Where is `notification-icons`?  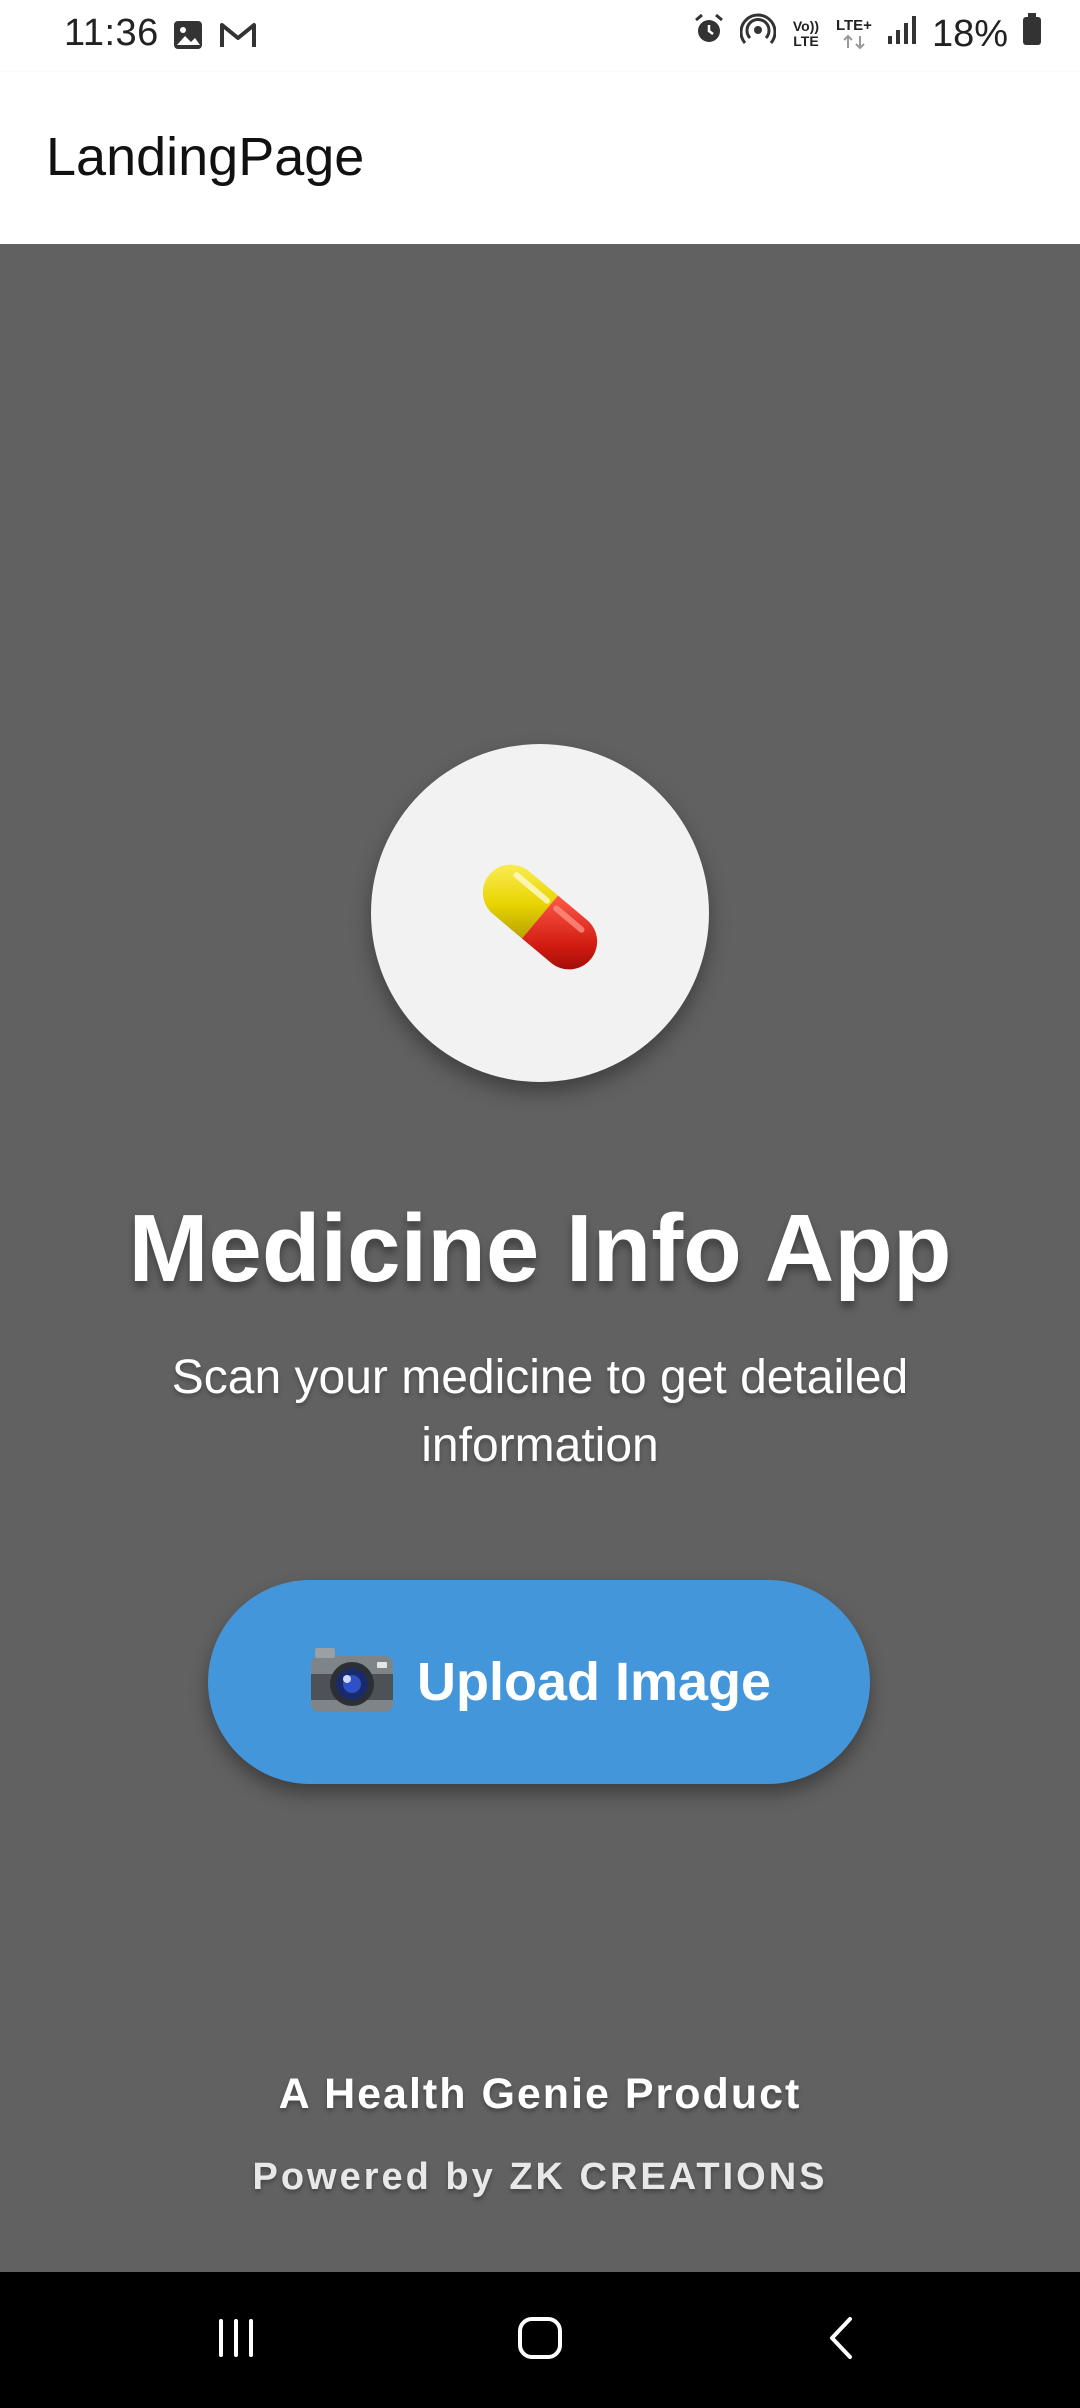 notification-icons is located at coordinates (215, 39).